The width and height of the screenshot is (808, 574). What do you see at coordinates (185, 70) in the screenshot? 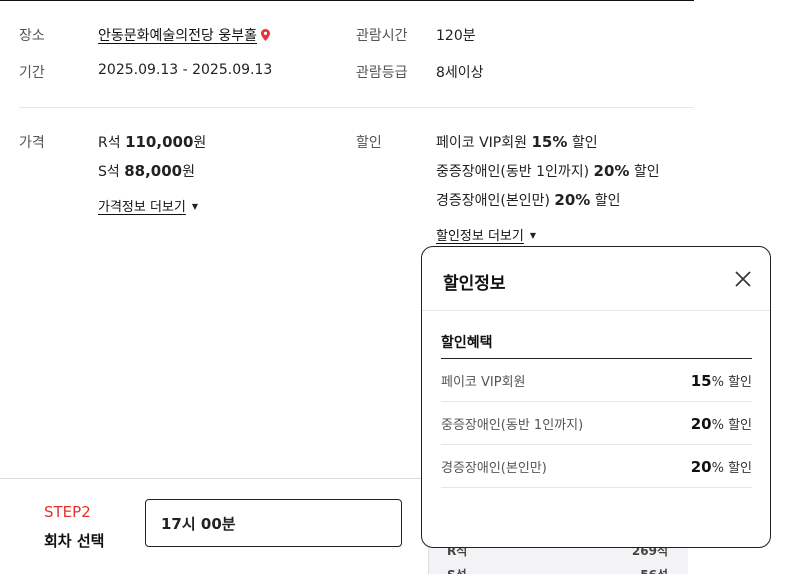
I see `period-value: 2025.09.13 - 2025.09.13` at bounding box center [185, 70].